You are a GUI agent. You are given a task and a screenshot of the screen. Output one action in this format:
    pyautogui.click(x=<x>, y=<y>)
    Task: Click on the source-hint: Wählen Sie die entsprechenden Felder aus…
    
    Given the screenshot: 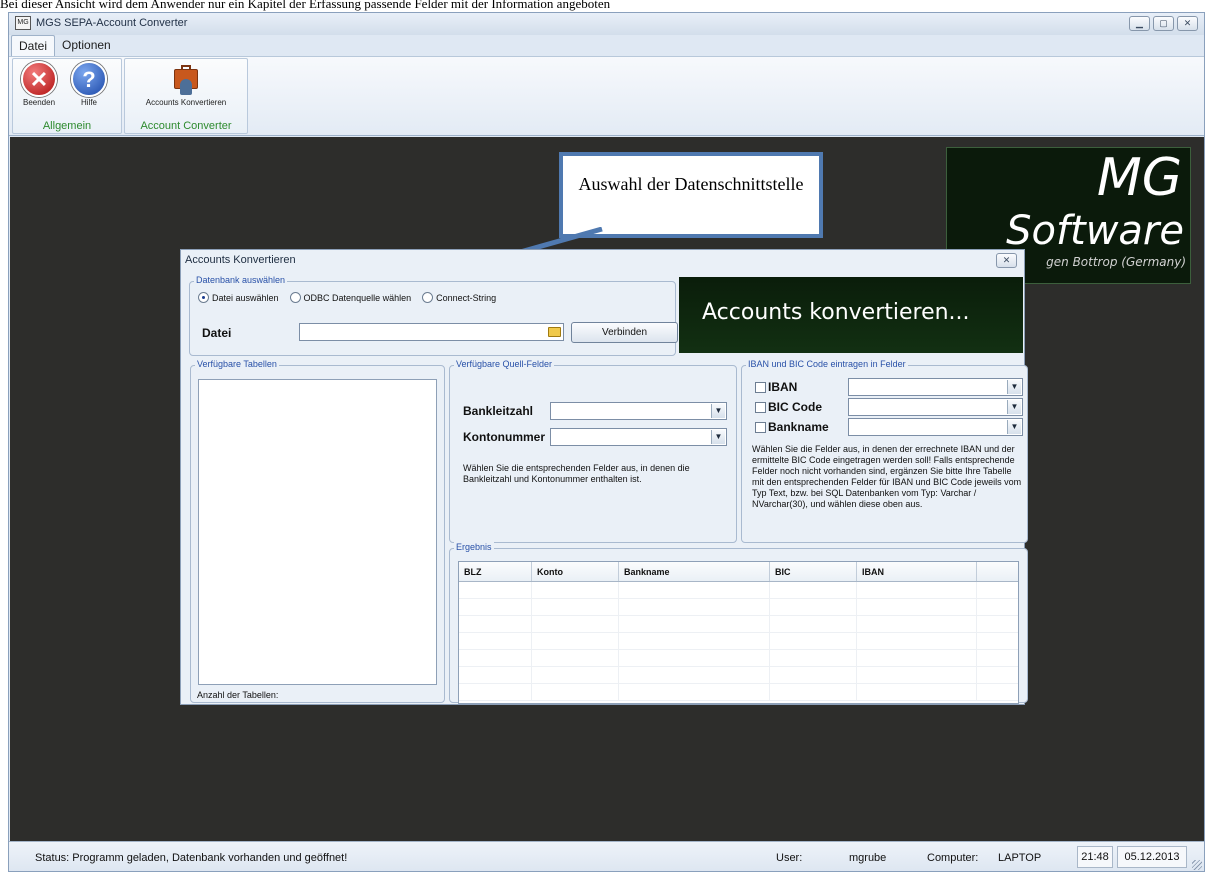 What is the action you would take?
    pyautogui.click(x=576, y=473)
    